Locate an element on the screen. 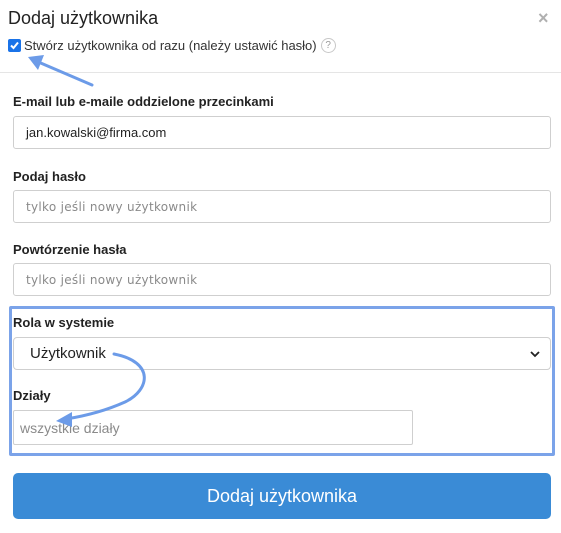 The width and height of the screenshot is (561, 533). role-select: Użytkownik is located at coordinates (282, 353).